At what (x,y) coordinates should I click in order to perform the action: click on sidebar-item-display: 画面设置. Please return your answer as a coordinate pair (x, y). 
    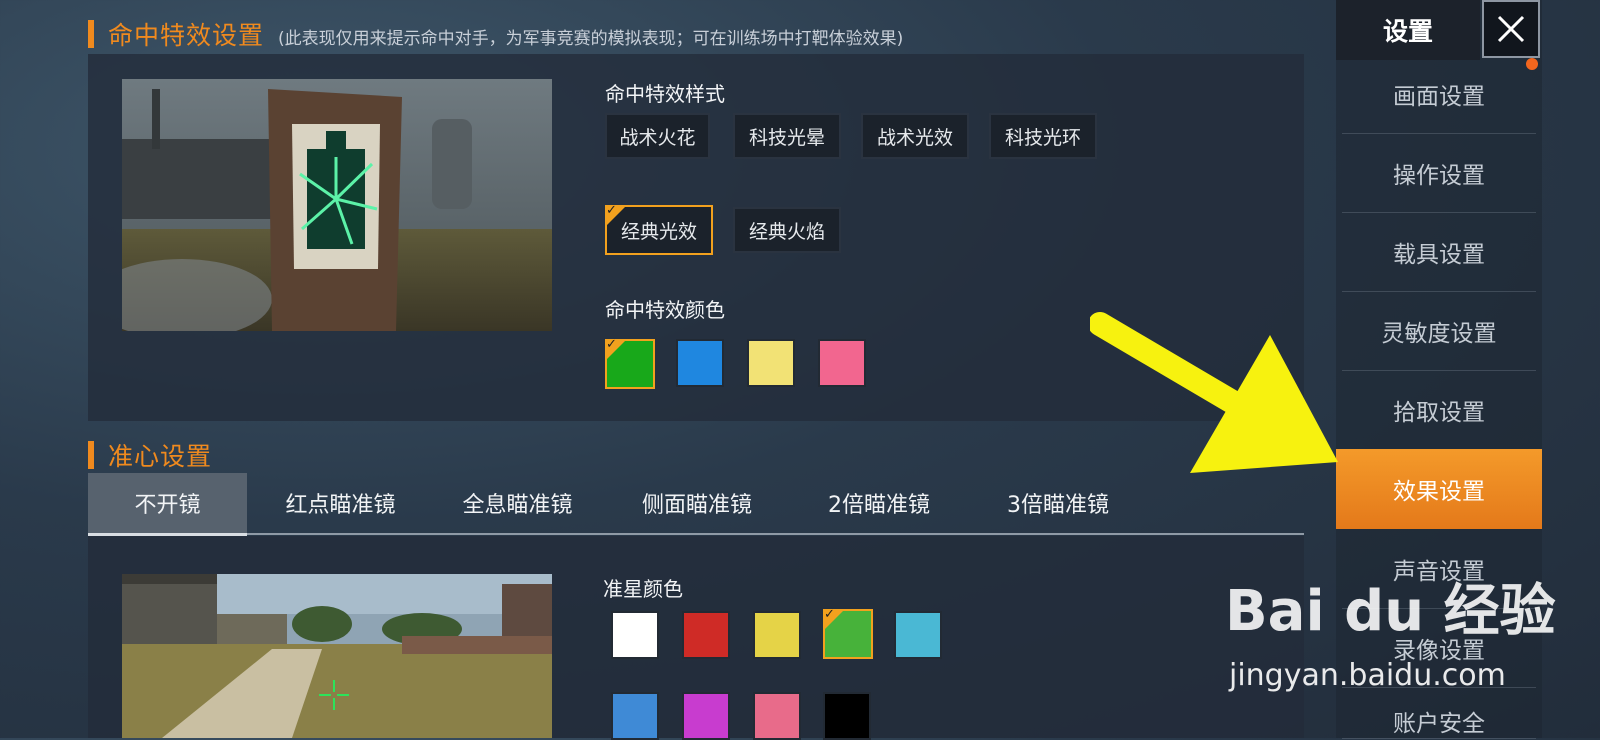
    Looking at the image, I should click on (1439, 94).